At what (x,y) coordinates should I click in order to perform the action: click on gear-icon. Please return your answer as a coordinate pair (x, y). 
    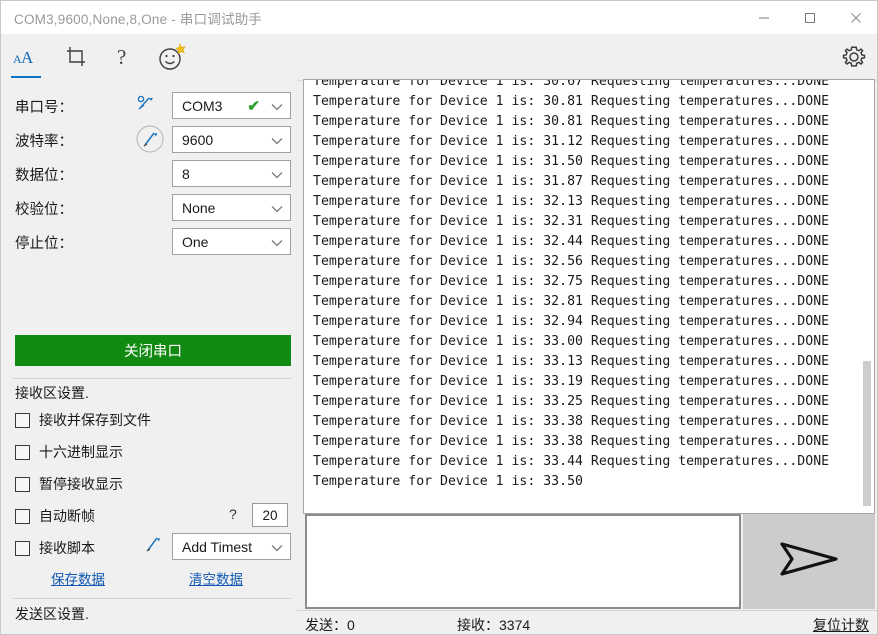
    Looking at the image, I should click on (854, 57).